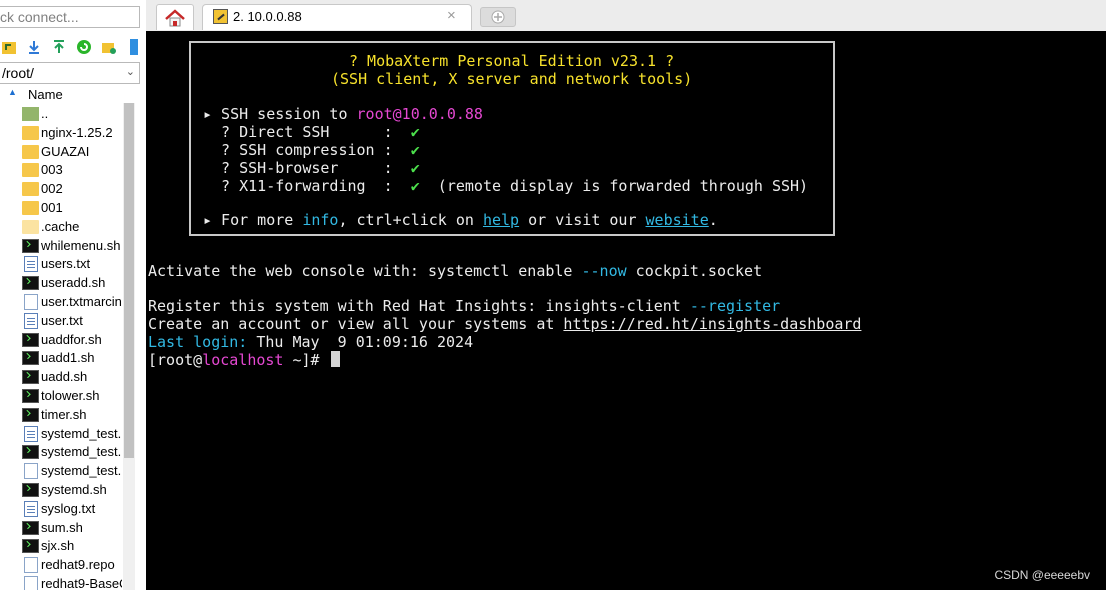 Image resolution: width=1106 pixels, height=590 pixels. Describe the element at coordinates (307, 132) in the screenshot. I see `item-label: ? Direct SSH :` at that location.